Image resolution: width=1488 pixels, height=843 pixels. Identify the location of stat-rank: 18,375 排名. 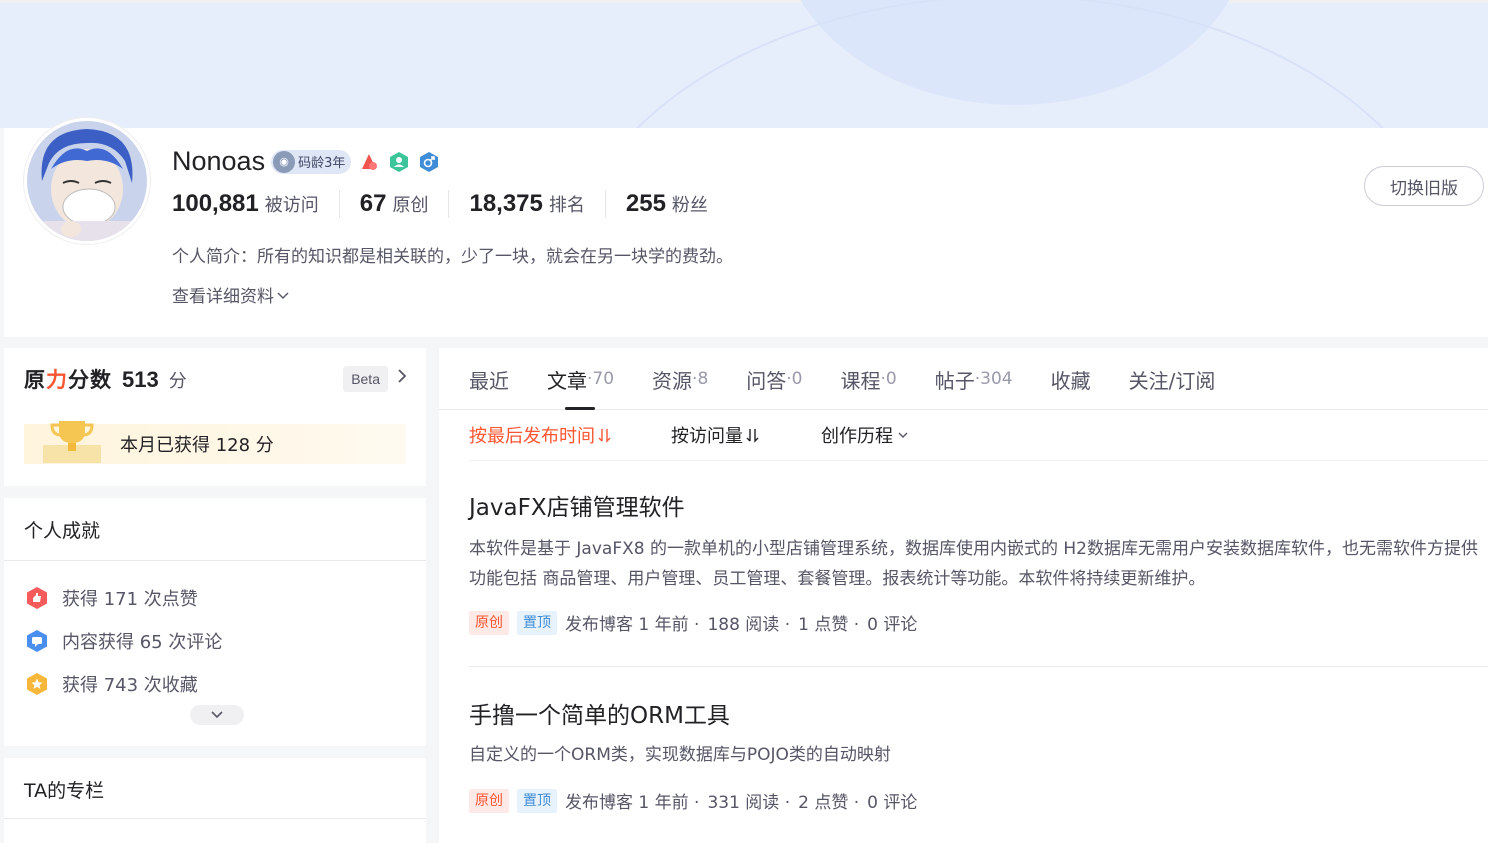
(526, 204).